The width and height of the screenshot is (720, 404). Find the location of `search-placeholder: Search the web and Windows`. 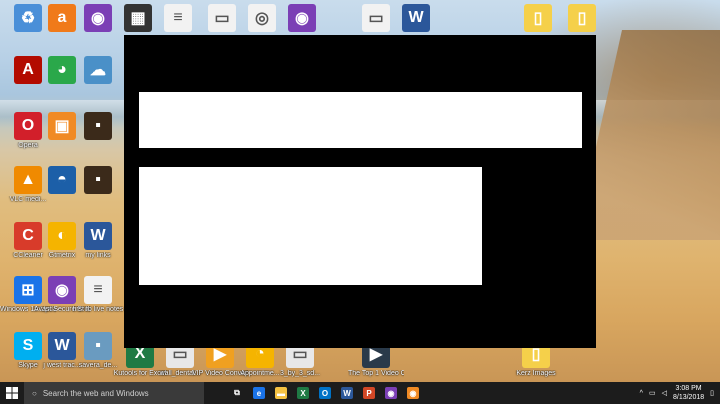

search-placeholder: Search the web and Windows is located at coordinates (95, 393).